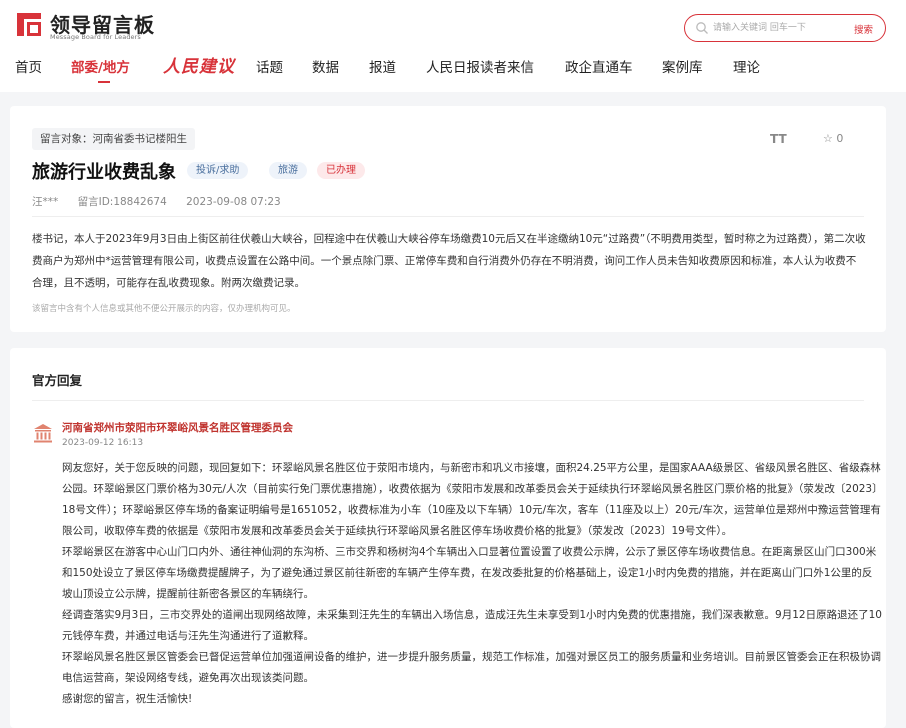  I want to click on message-time: 2023-09-08 07:23, so click(233, 202).